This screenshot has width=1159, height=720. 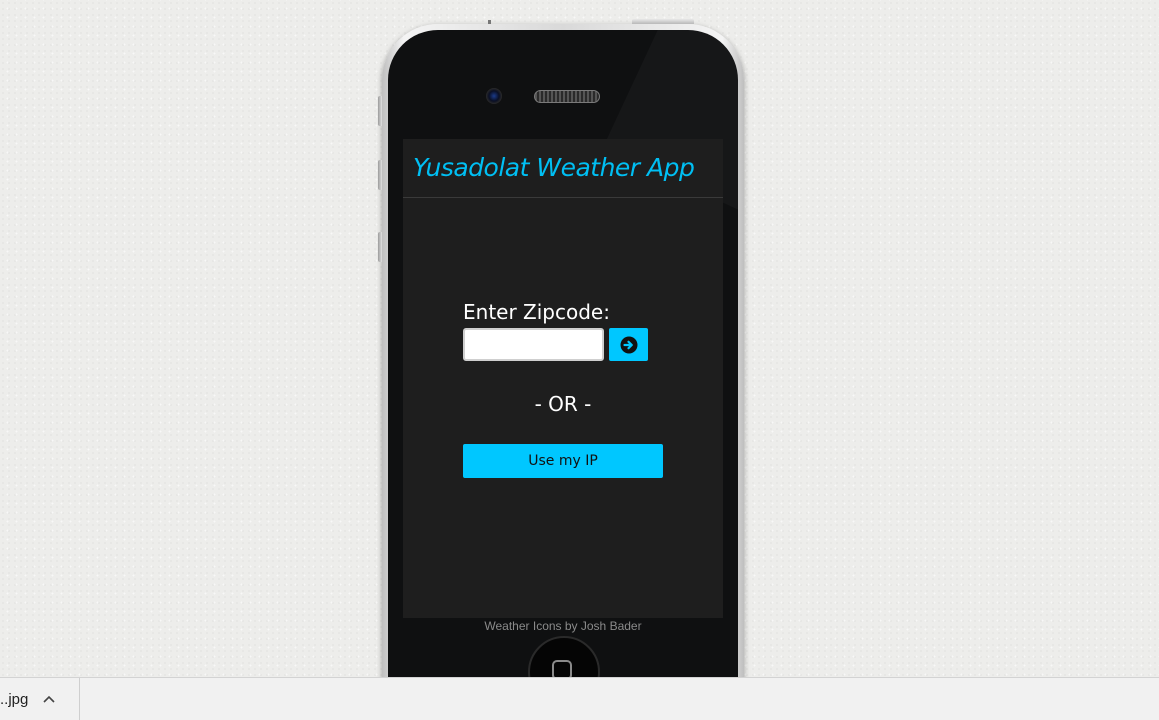 I want to click on mute-switch, so click(x=380, y=111).